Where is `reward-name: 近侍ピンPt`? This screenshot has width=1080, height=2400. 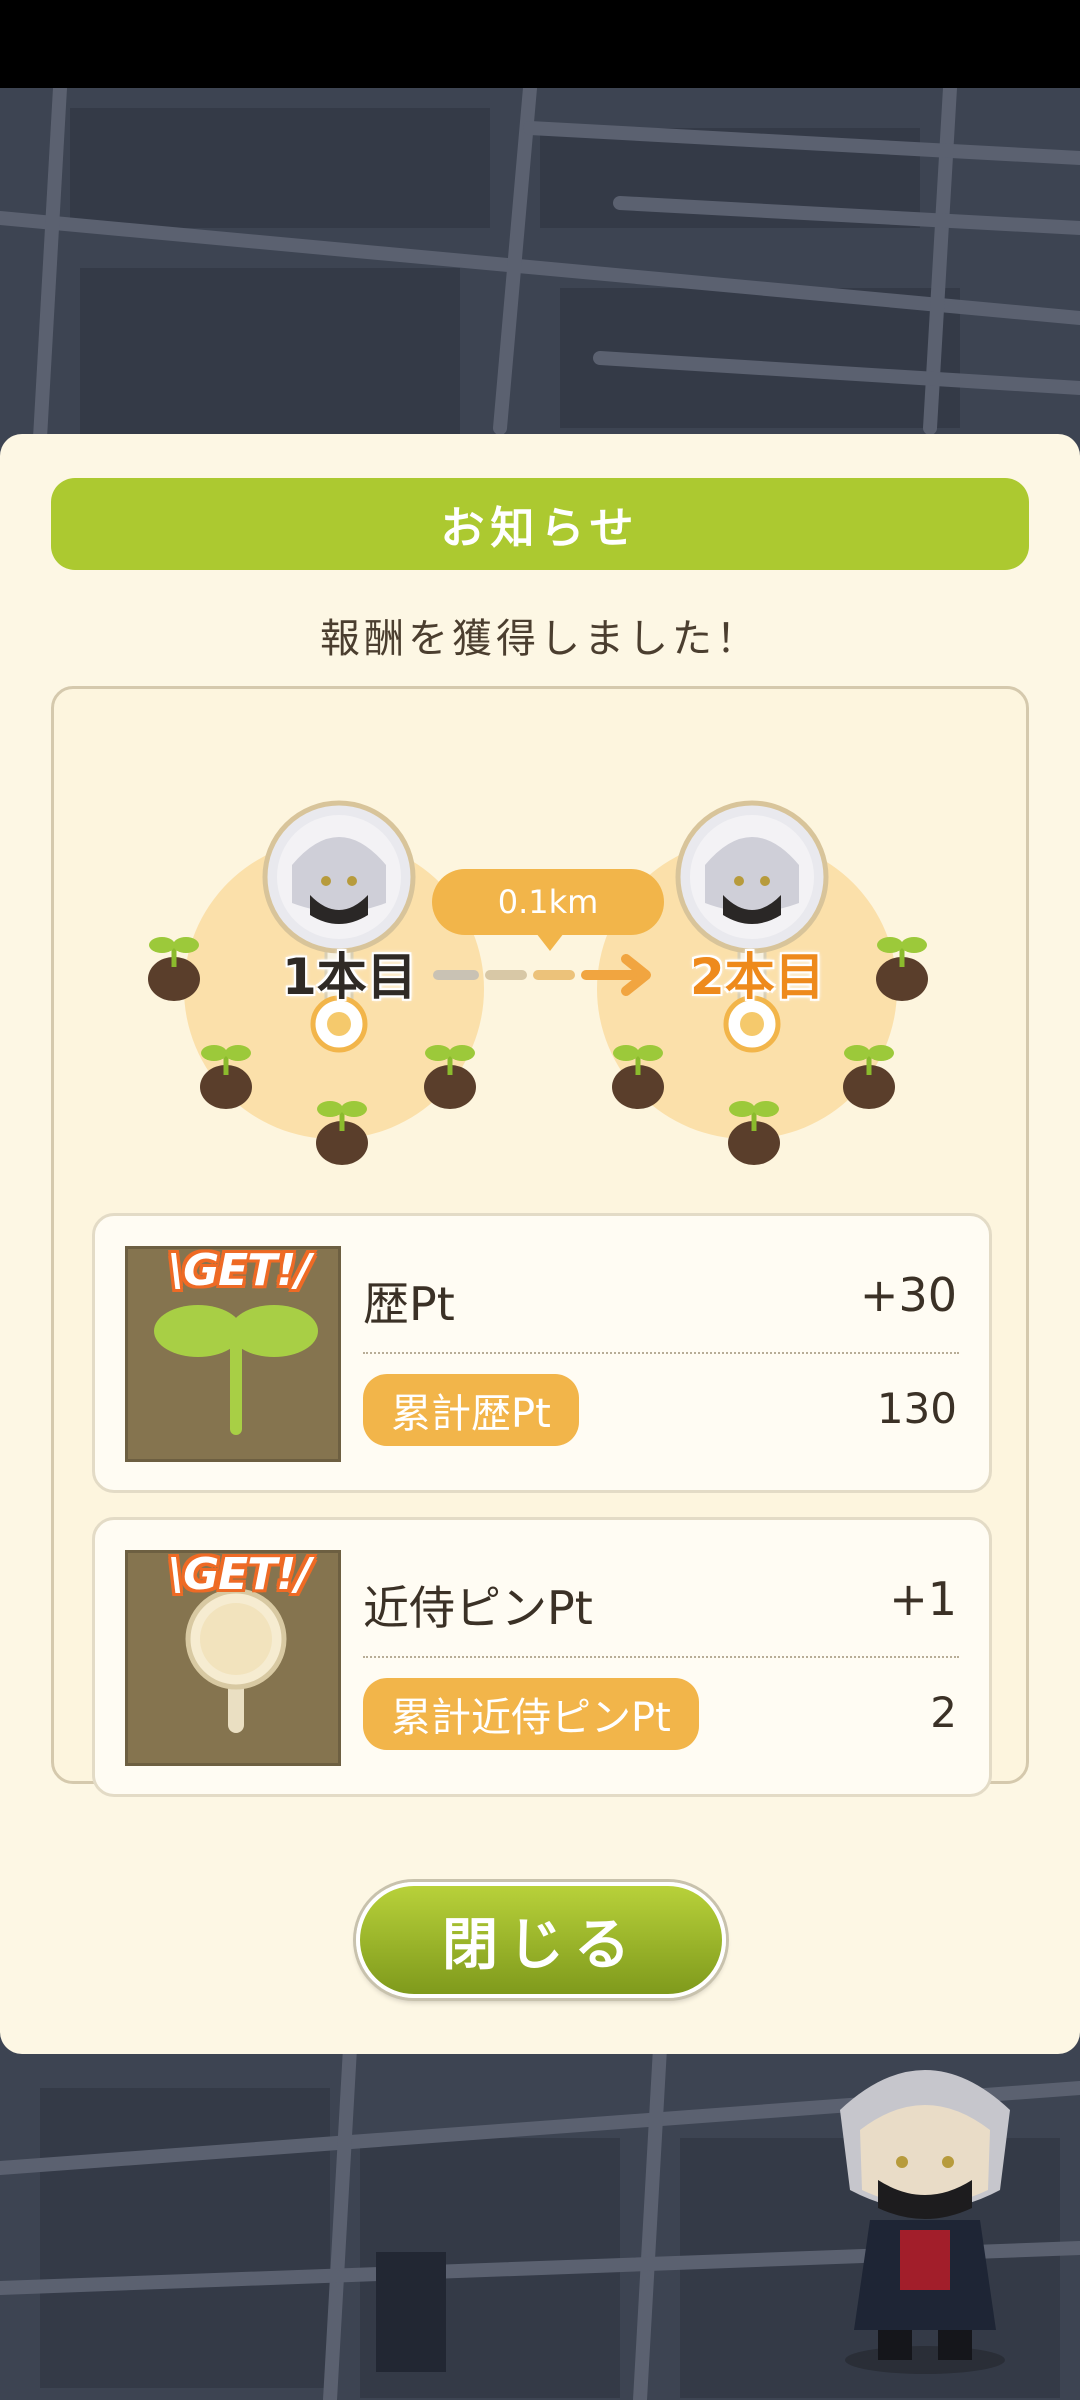
reward-name: 近侍ピンPt is located at coordinates (478, 1608).